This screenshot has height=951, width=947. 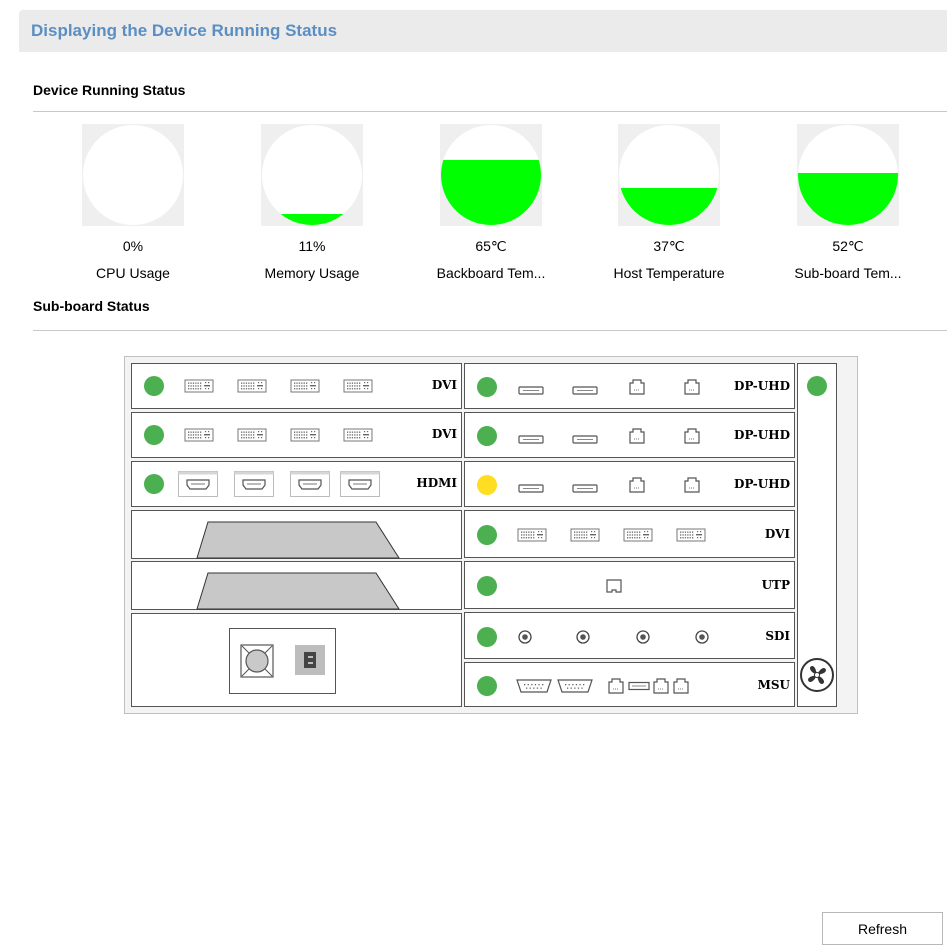 I want to click on subboard-status-heading: Sub-board Status, so click(x=91, y=306).